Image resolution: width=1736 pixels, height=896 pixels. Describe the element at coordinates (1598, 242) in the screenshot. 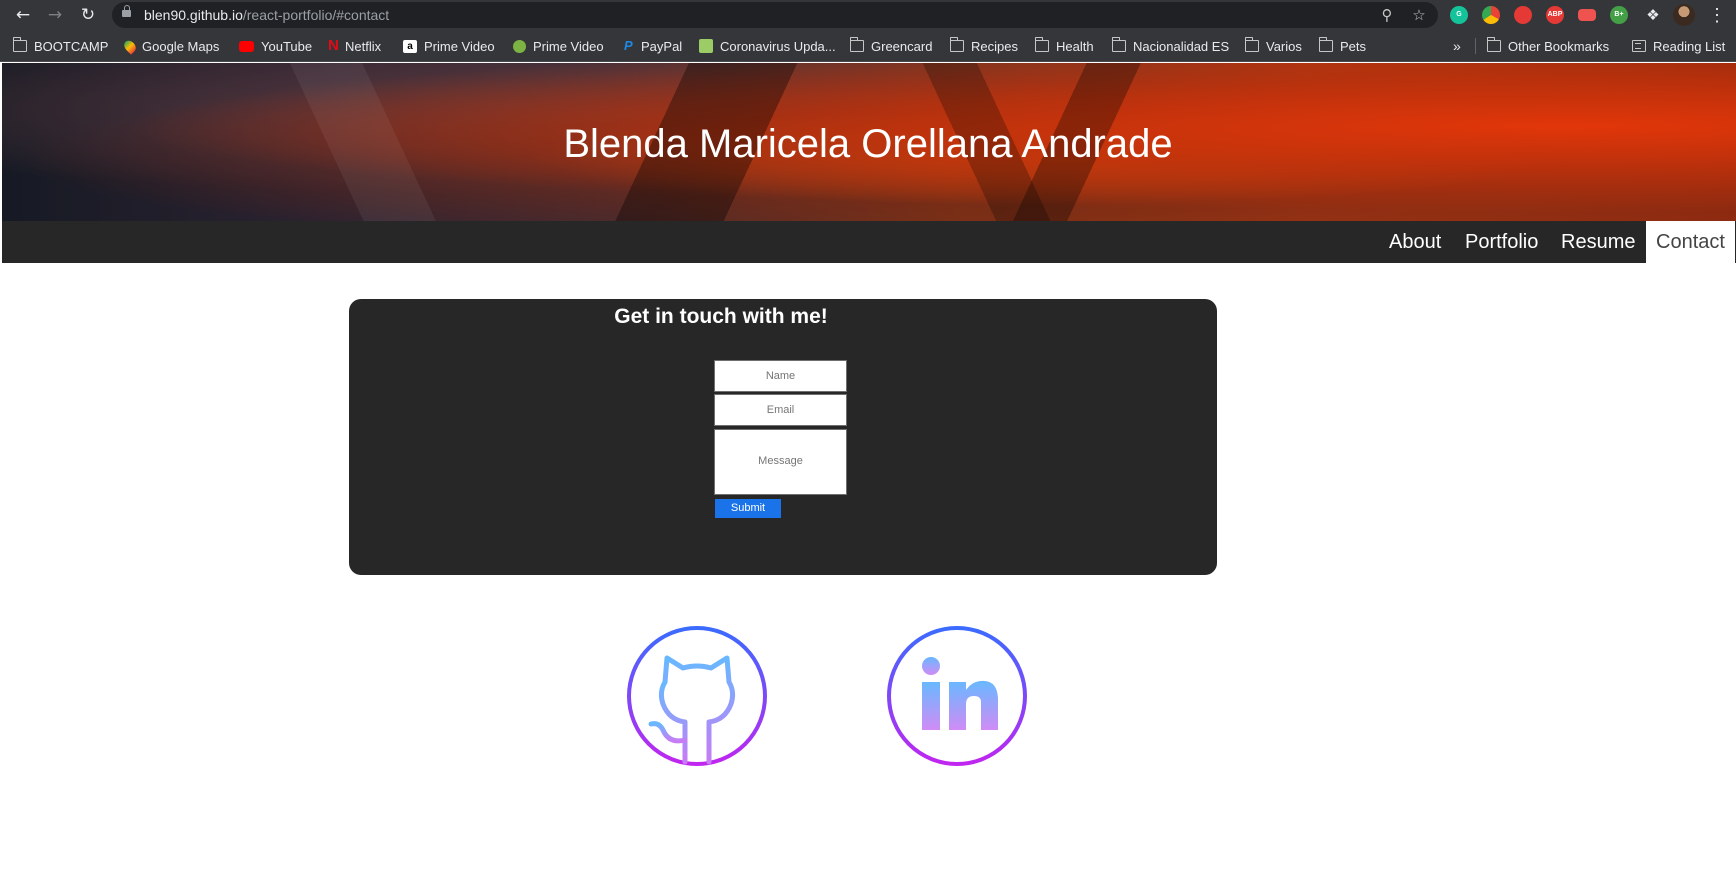

I see `nav-resume: Resume` at that location.